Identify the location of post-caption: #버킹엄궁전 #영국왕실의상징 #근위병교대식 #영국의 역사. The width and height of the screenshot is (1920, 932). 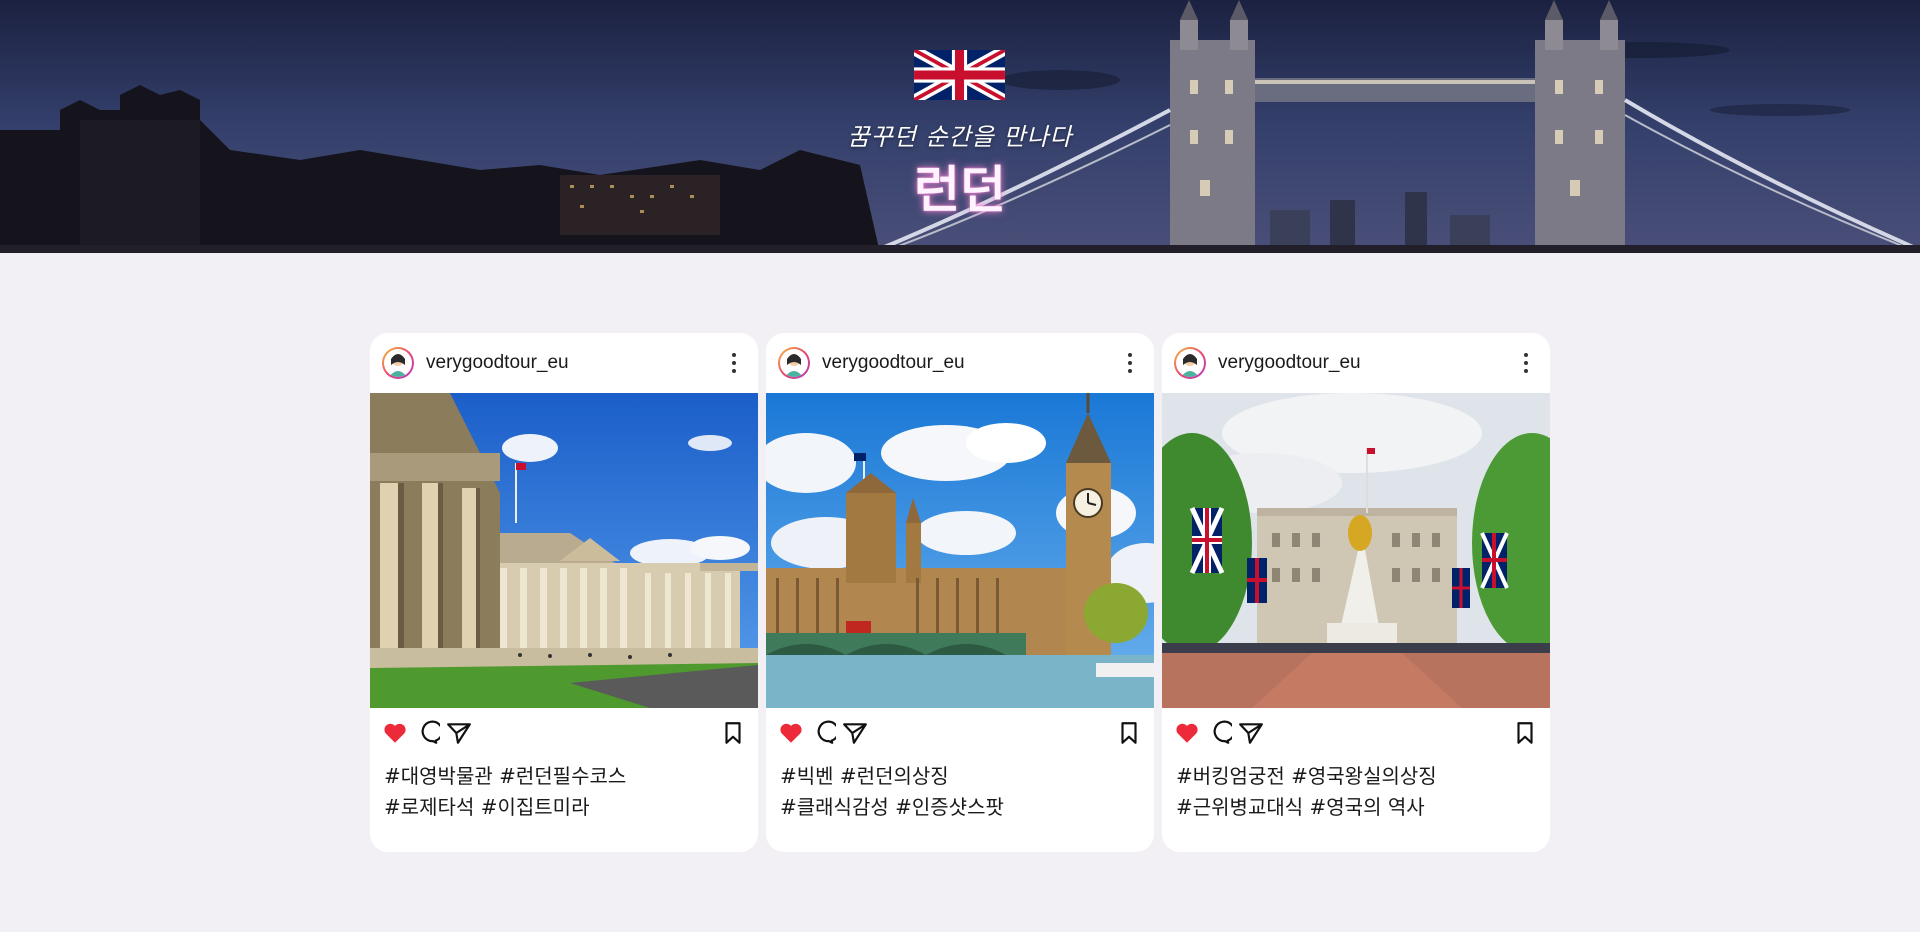
(1356, 792).